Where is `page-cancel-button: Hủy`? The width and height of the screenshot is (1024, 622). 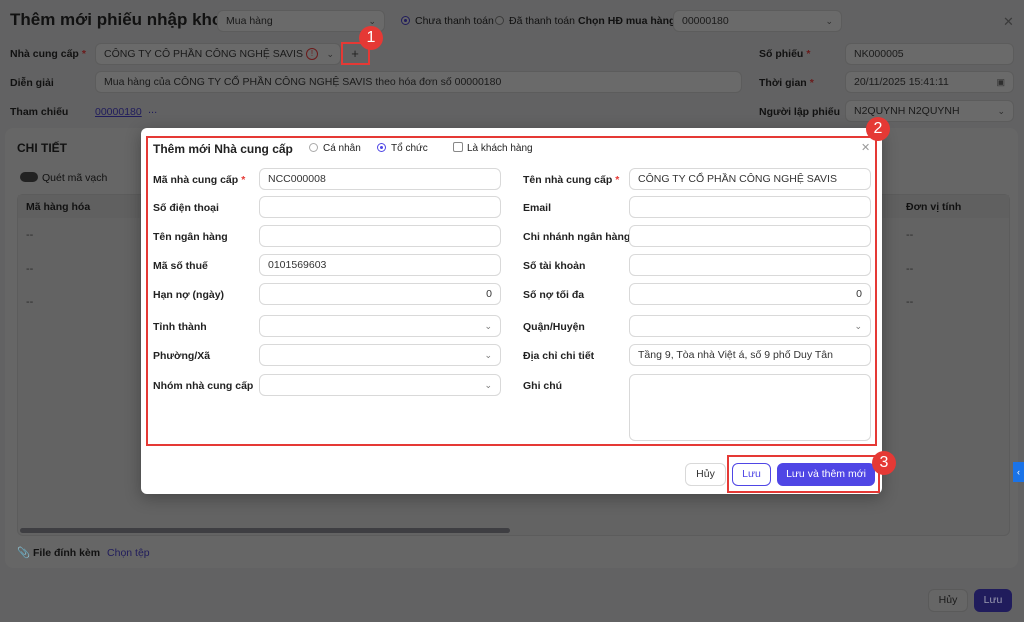 page-cancel-button: Hủy is located at coordinates (948, 600).